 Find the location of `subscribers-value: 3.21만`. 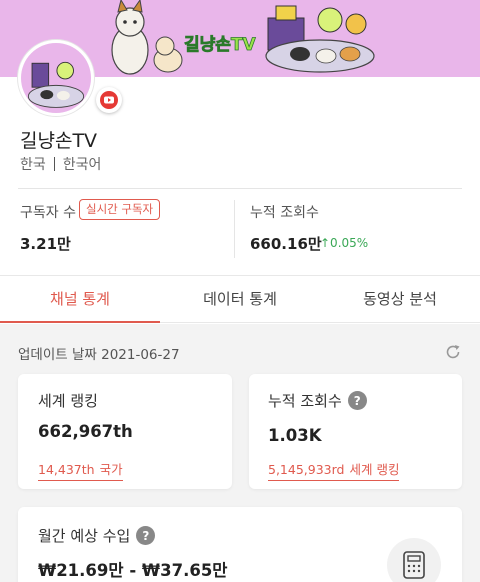

subscribers-value: 3.21만 is located at coordinates (45, 244).